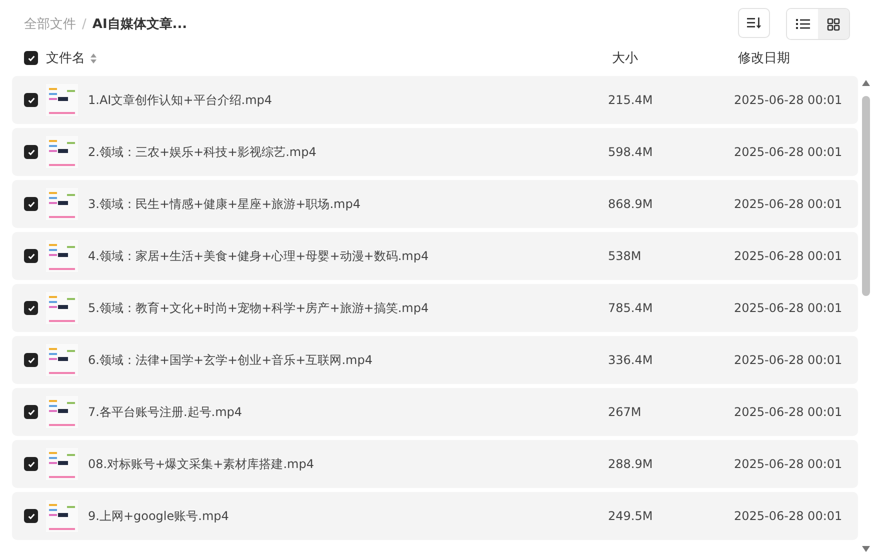 The width and height of the screenshot is (874, 559). I want to click on grid-icon, so click(833, 24).